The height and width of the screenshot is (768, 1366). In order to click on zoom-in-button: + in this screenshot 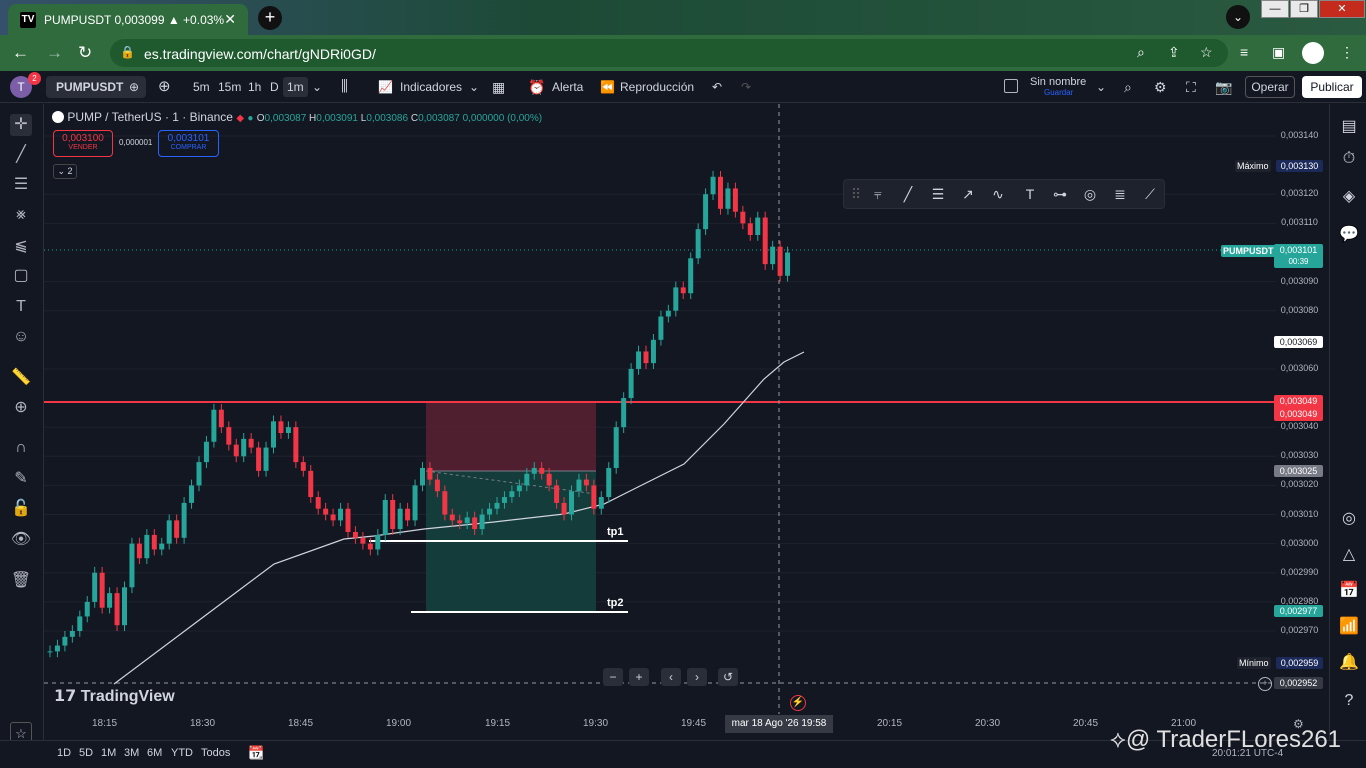, I will do `click(639, 677)`.